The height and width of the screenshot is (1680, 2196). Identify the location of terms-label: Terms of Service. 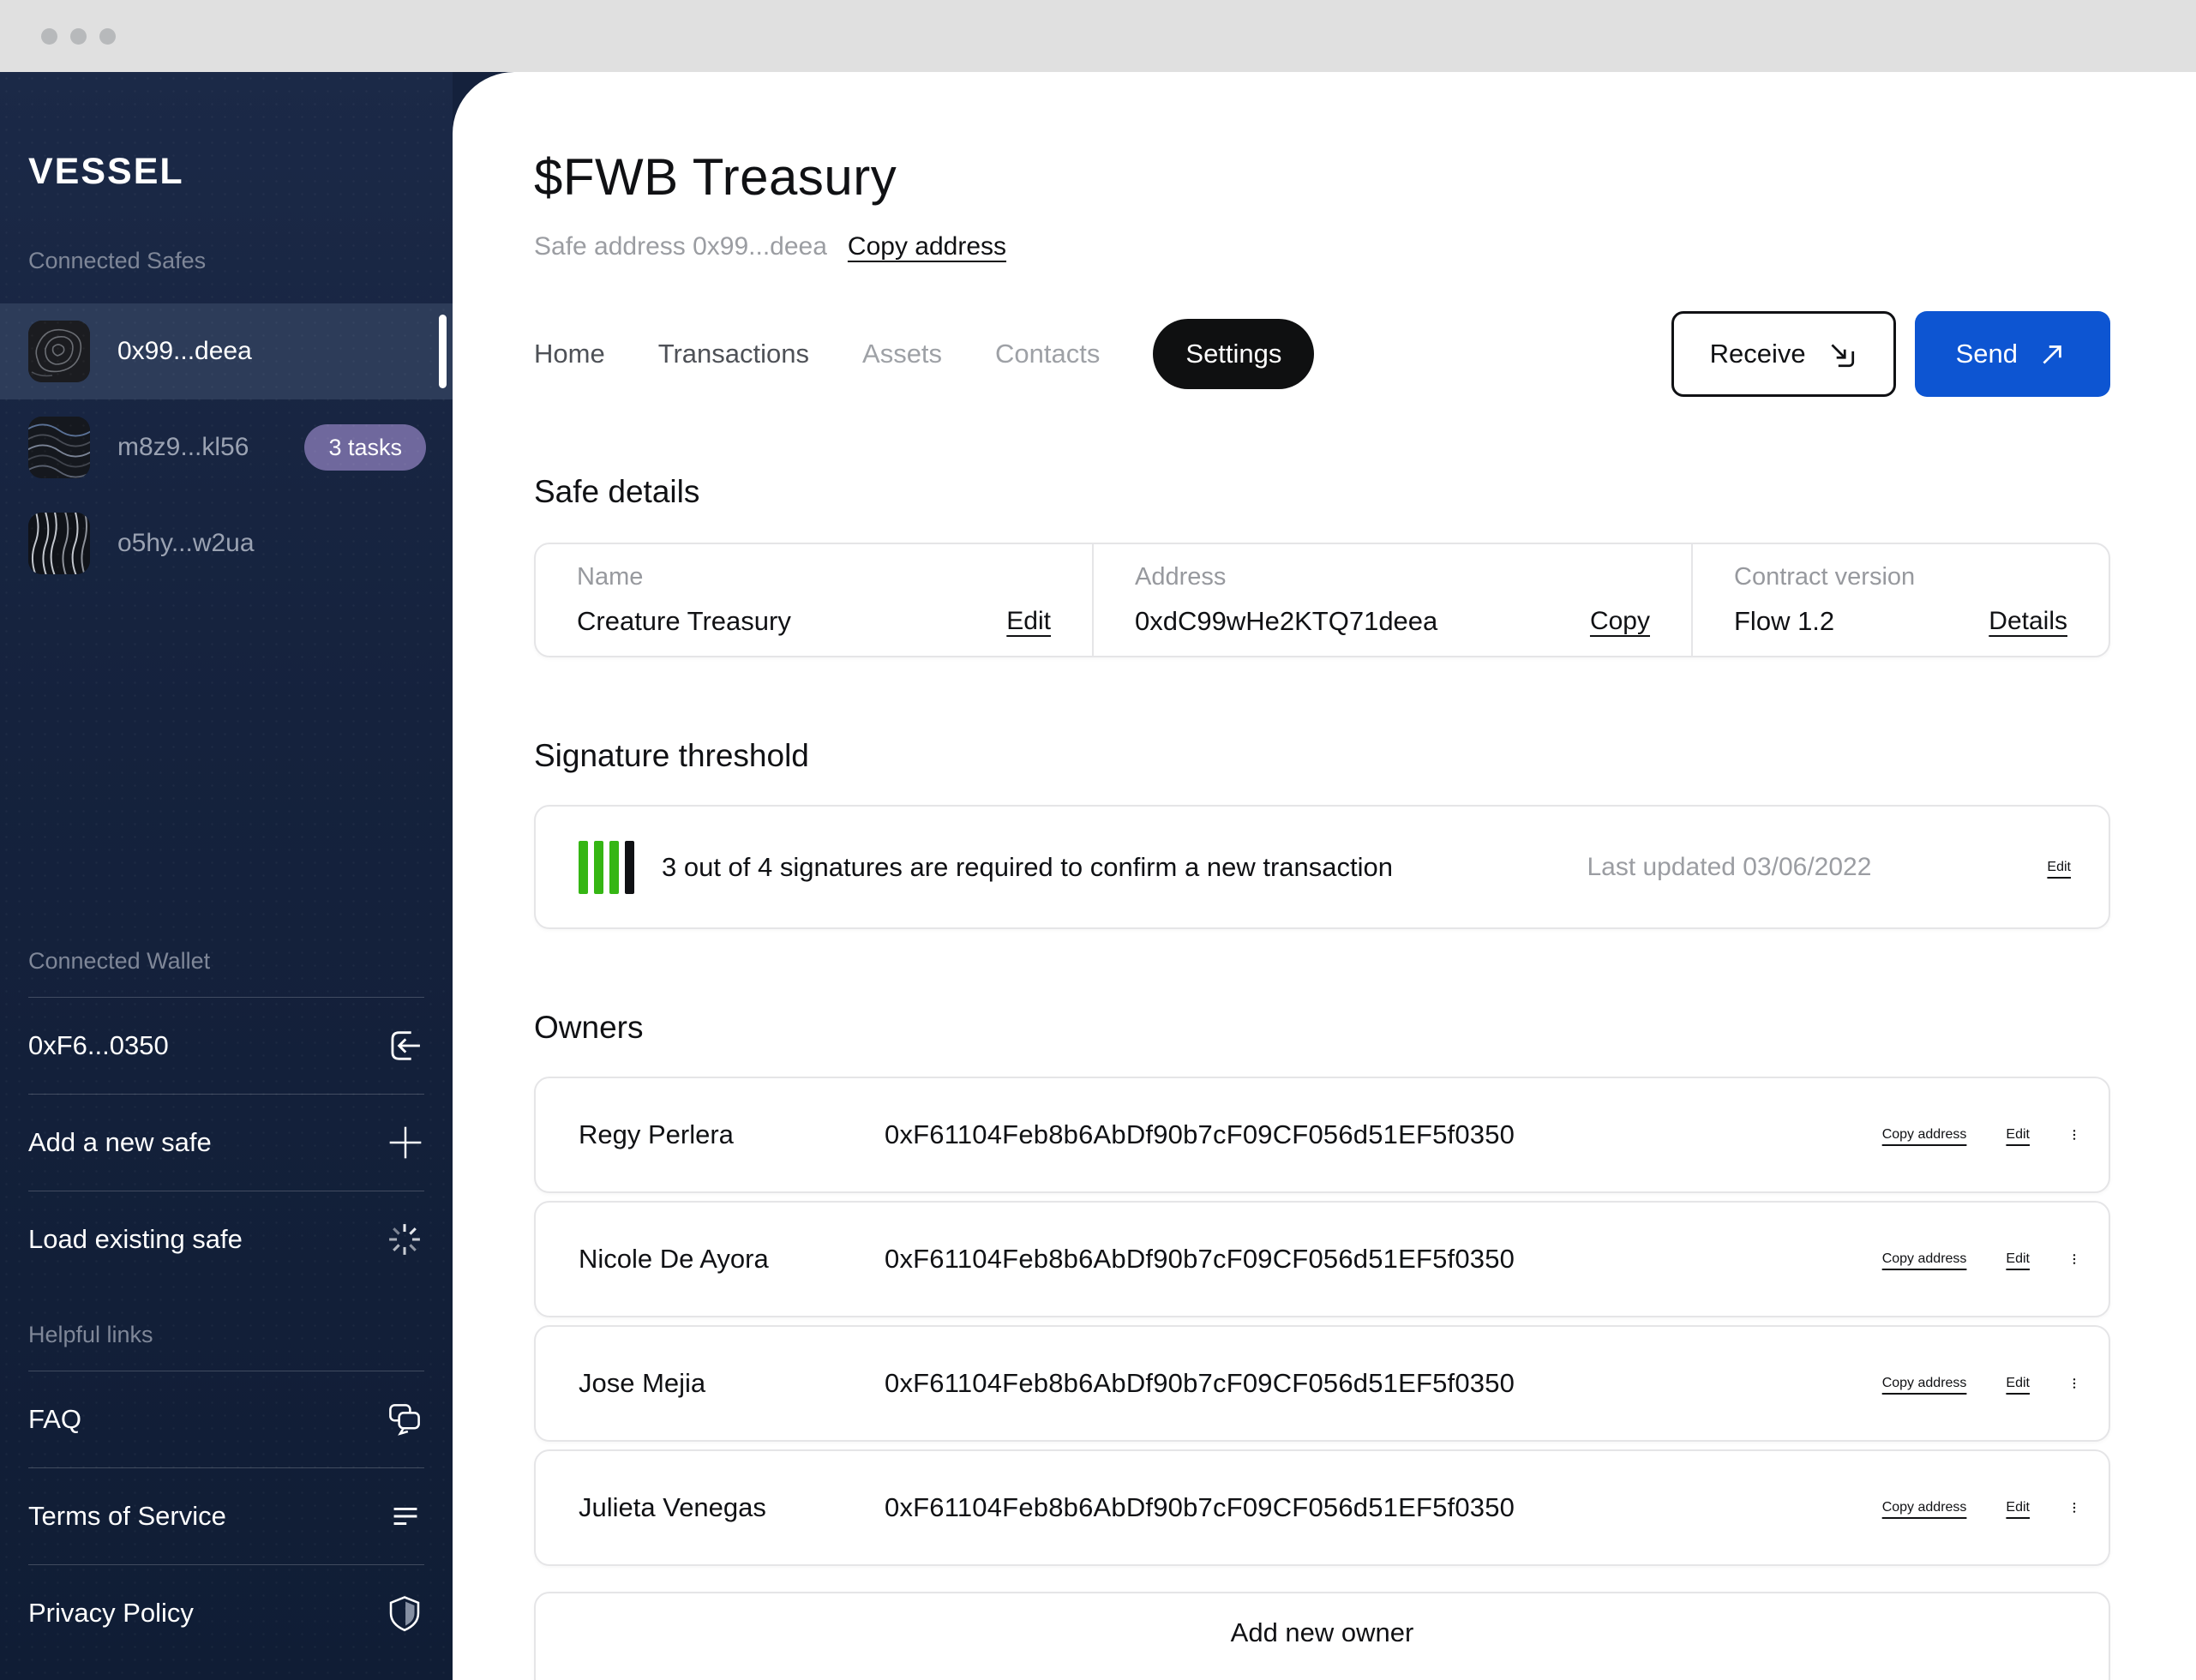
(127, 1516).